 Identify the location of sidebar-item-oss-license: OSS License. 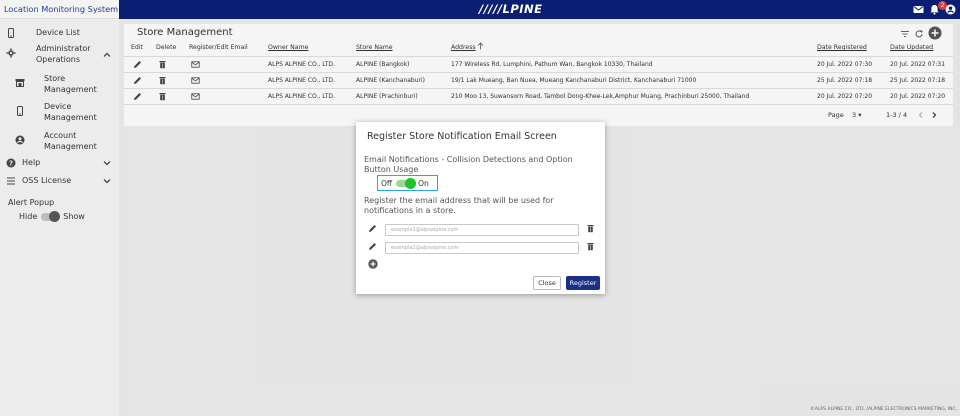
(59, 181).